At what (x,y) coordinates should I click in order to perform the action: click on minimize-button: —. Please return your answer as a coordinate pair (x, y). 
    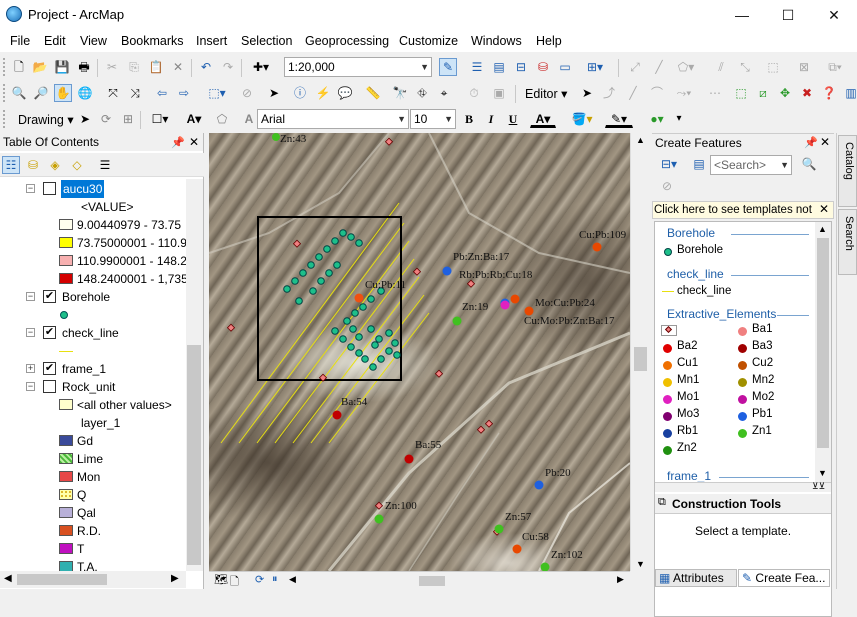
    Looking at the image, I should click on (742, 15).